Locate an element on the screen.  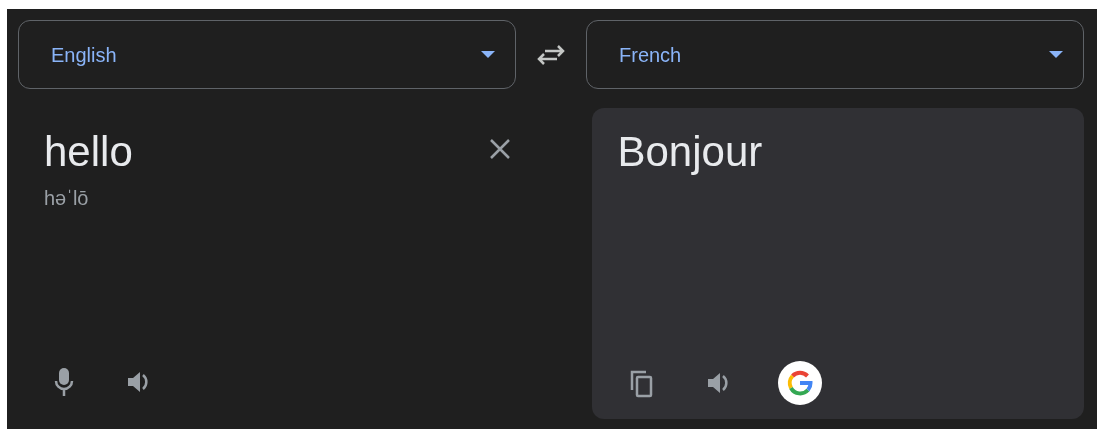
translation-text: Bonjour is located at coordinates (690, 152).